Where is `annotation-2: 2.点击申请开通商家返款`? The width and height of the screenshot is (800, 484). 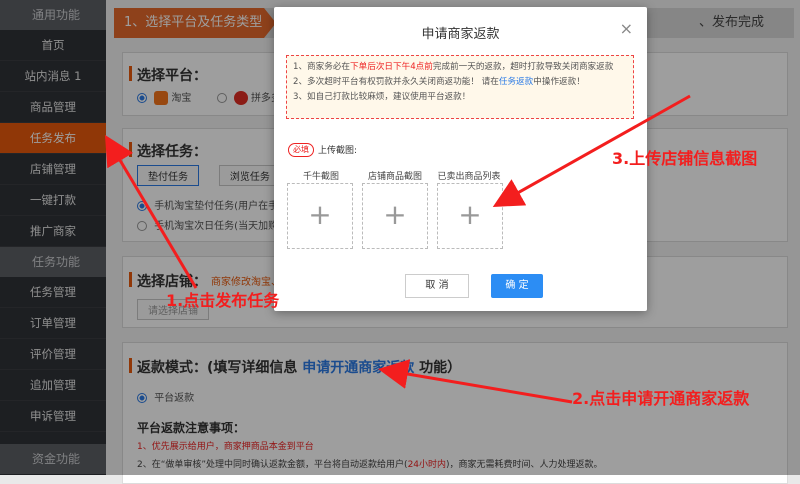
annotation-2: 2.点击申请开通商家返款 is located at coordinates (661, 398).